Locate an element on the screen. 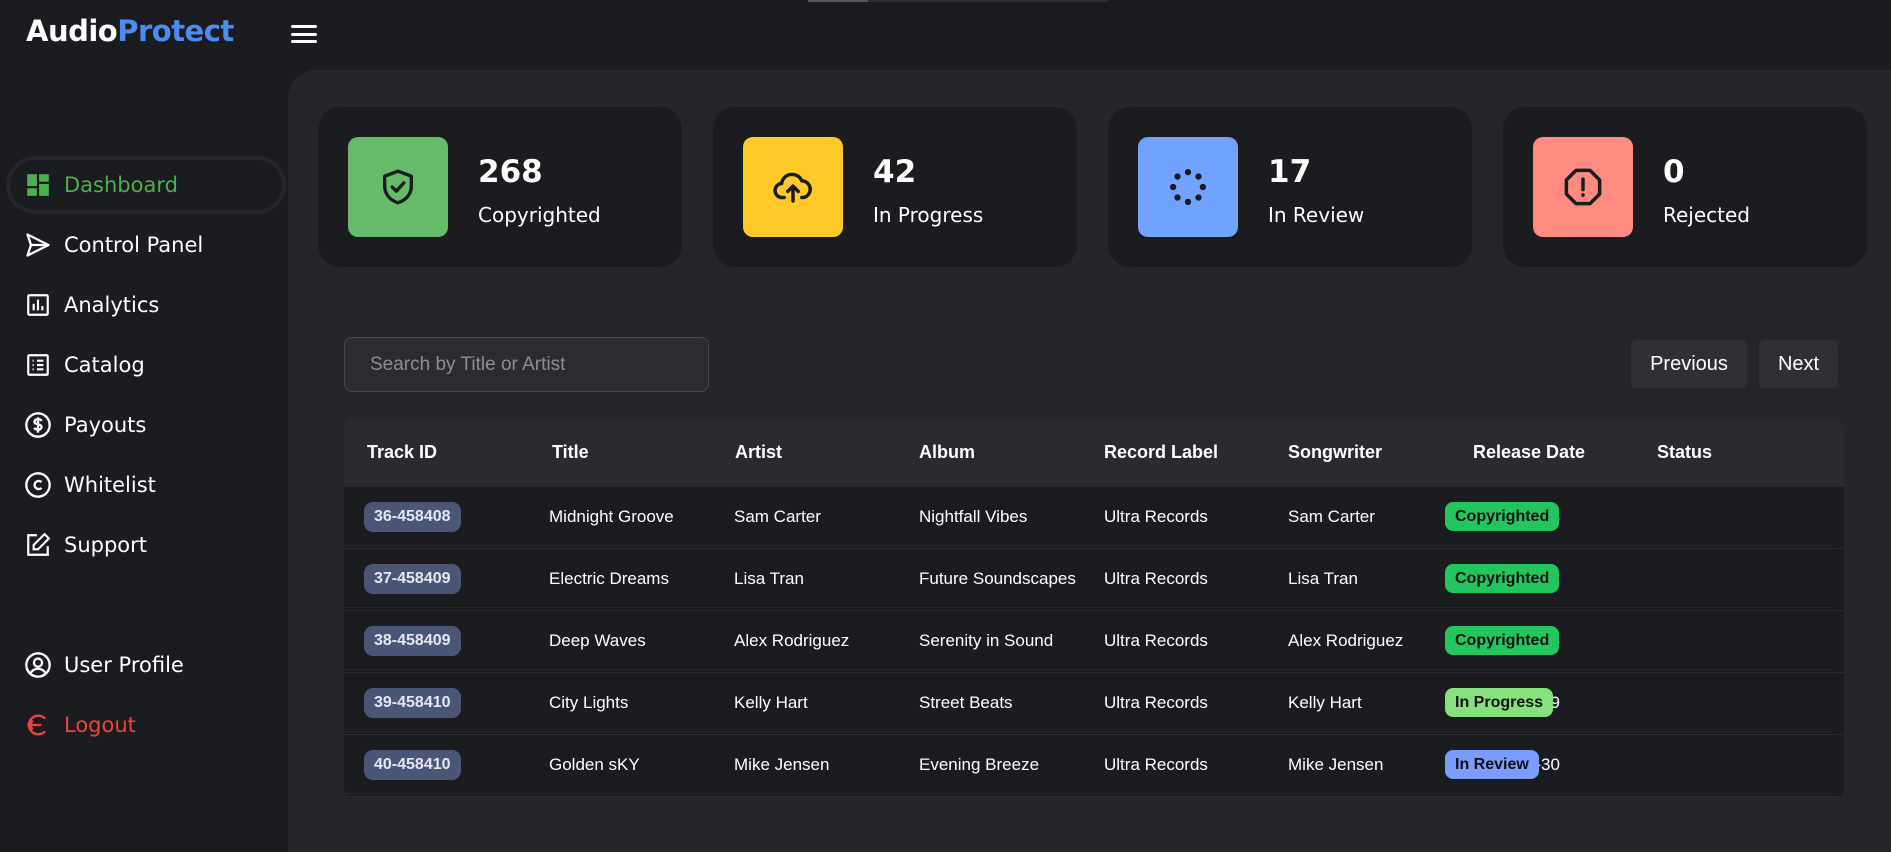 The width and height of the screenshot is (1891, 852). track-id-badge: 36-458408 is located at coordinates (412, 517).